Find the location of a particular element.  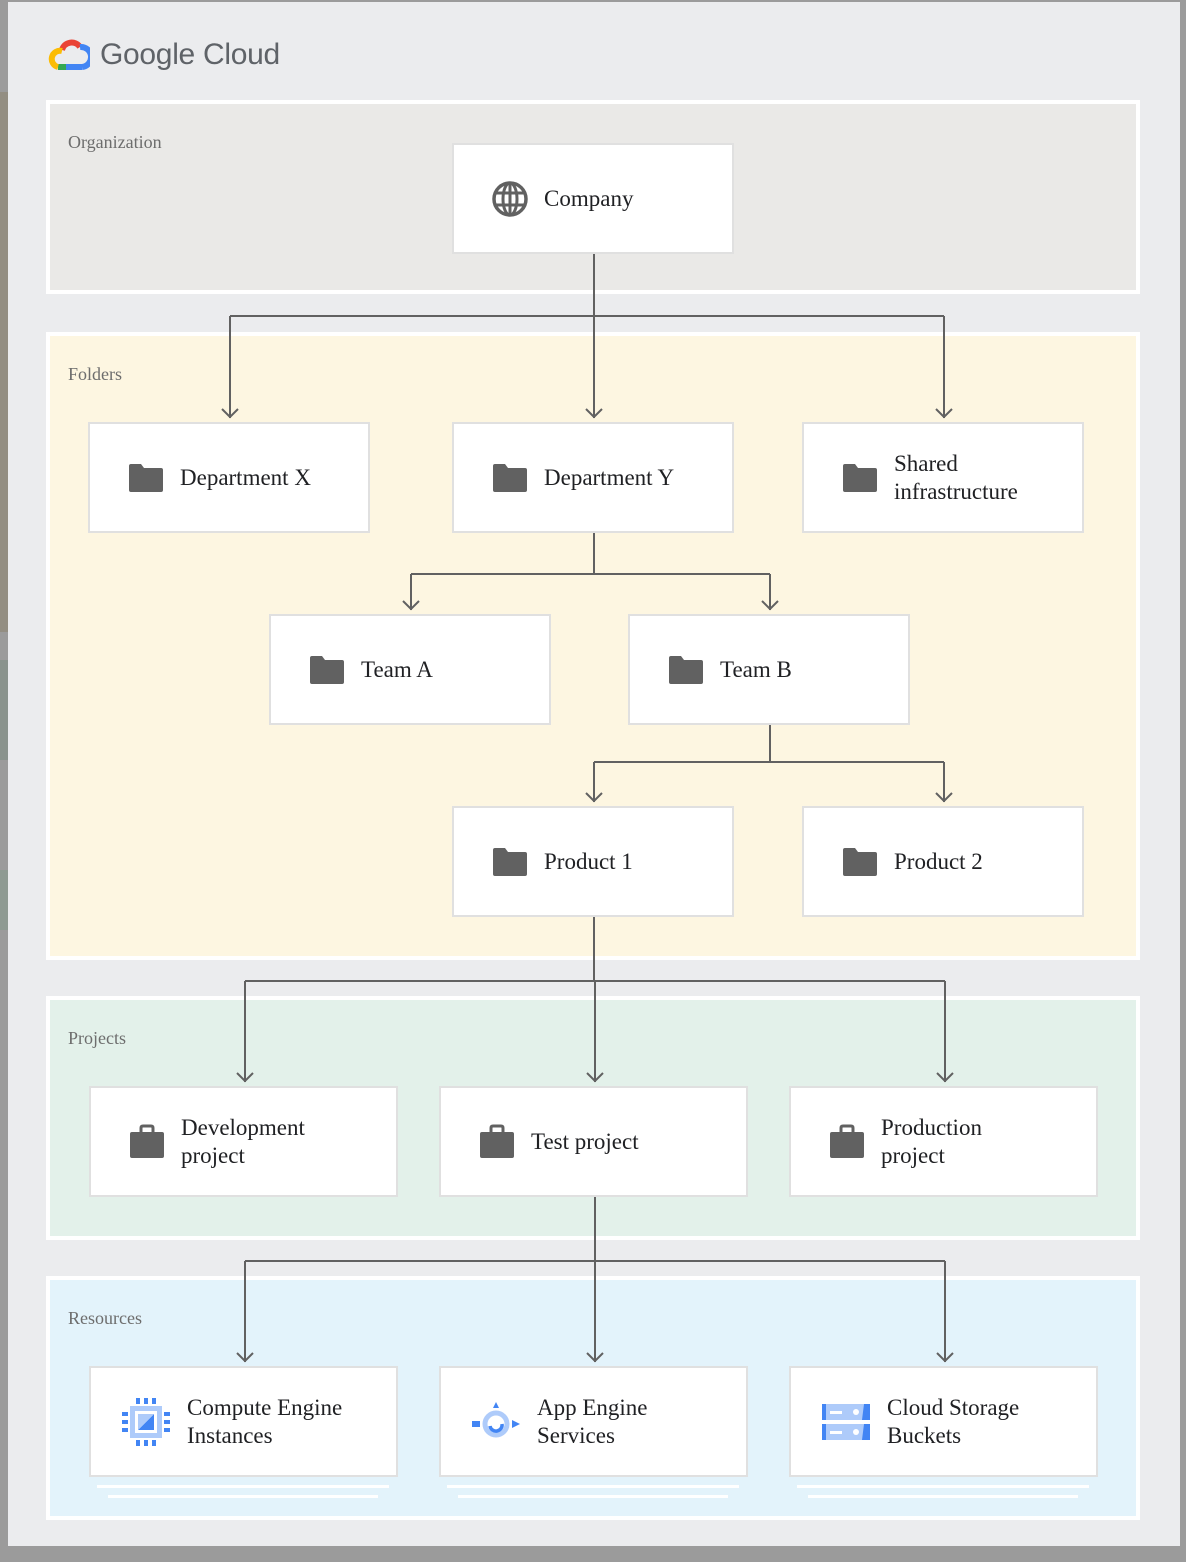

node-development-project: Development project is located at coordinates (243, 1141).